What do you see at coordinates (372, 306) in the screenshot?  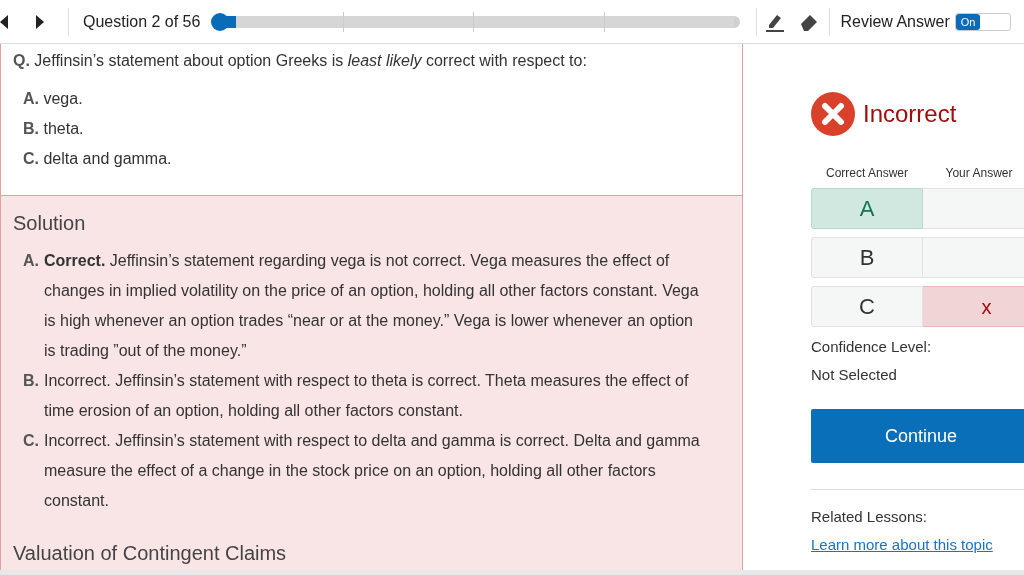 I see `solution-explanation: Correct. Jeffinsin’s statement regarding vega is not correct. Vega measures the effect of changes in implied volatility on the price of an option, holding all other factors constant. Vega is high whenever an option trades “near or at the money.” Vega is lower whenever an option is trading ”out of the money.”` at bounding box center [372, 306].